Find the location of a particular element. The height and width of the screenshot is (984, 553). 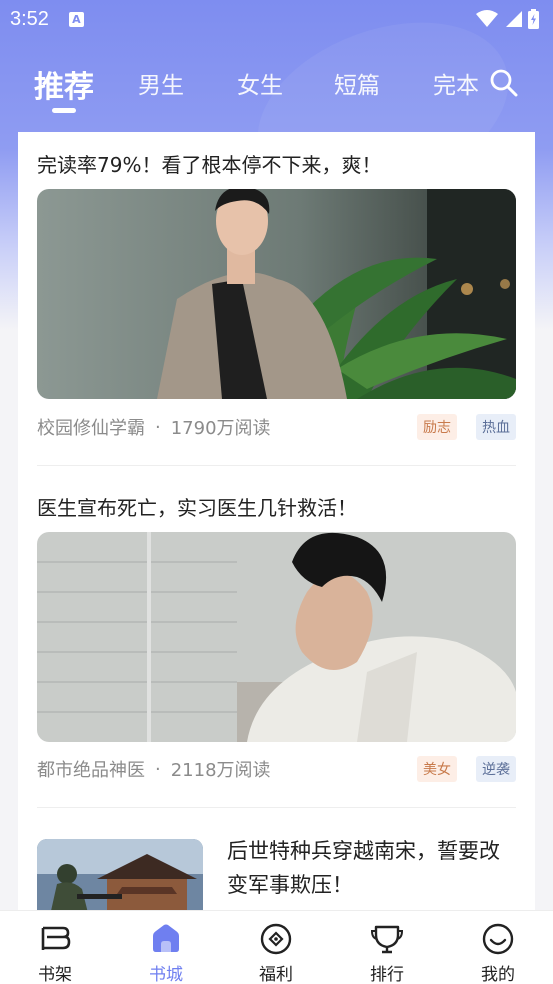

nav-profile: 我的 is located at coordinates (498, 947).